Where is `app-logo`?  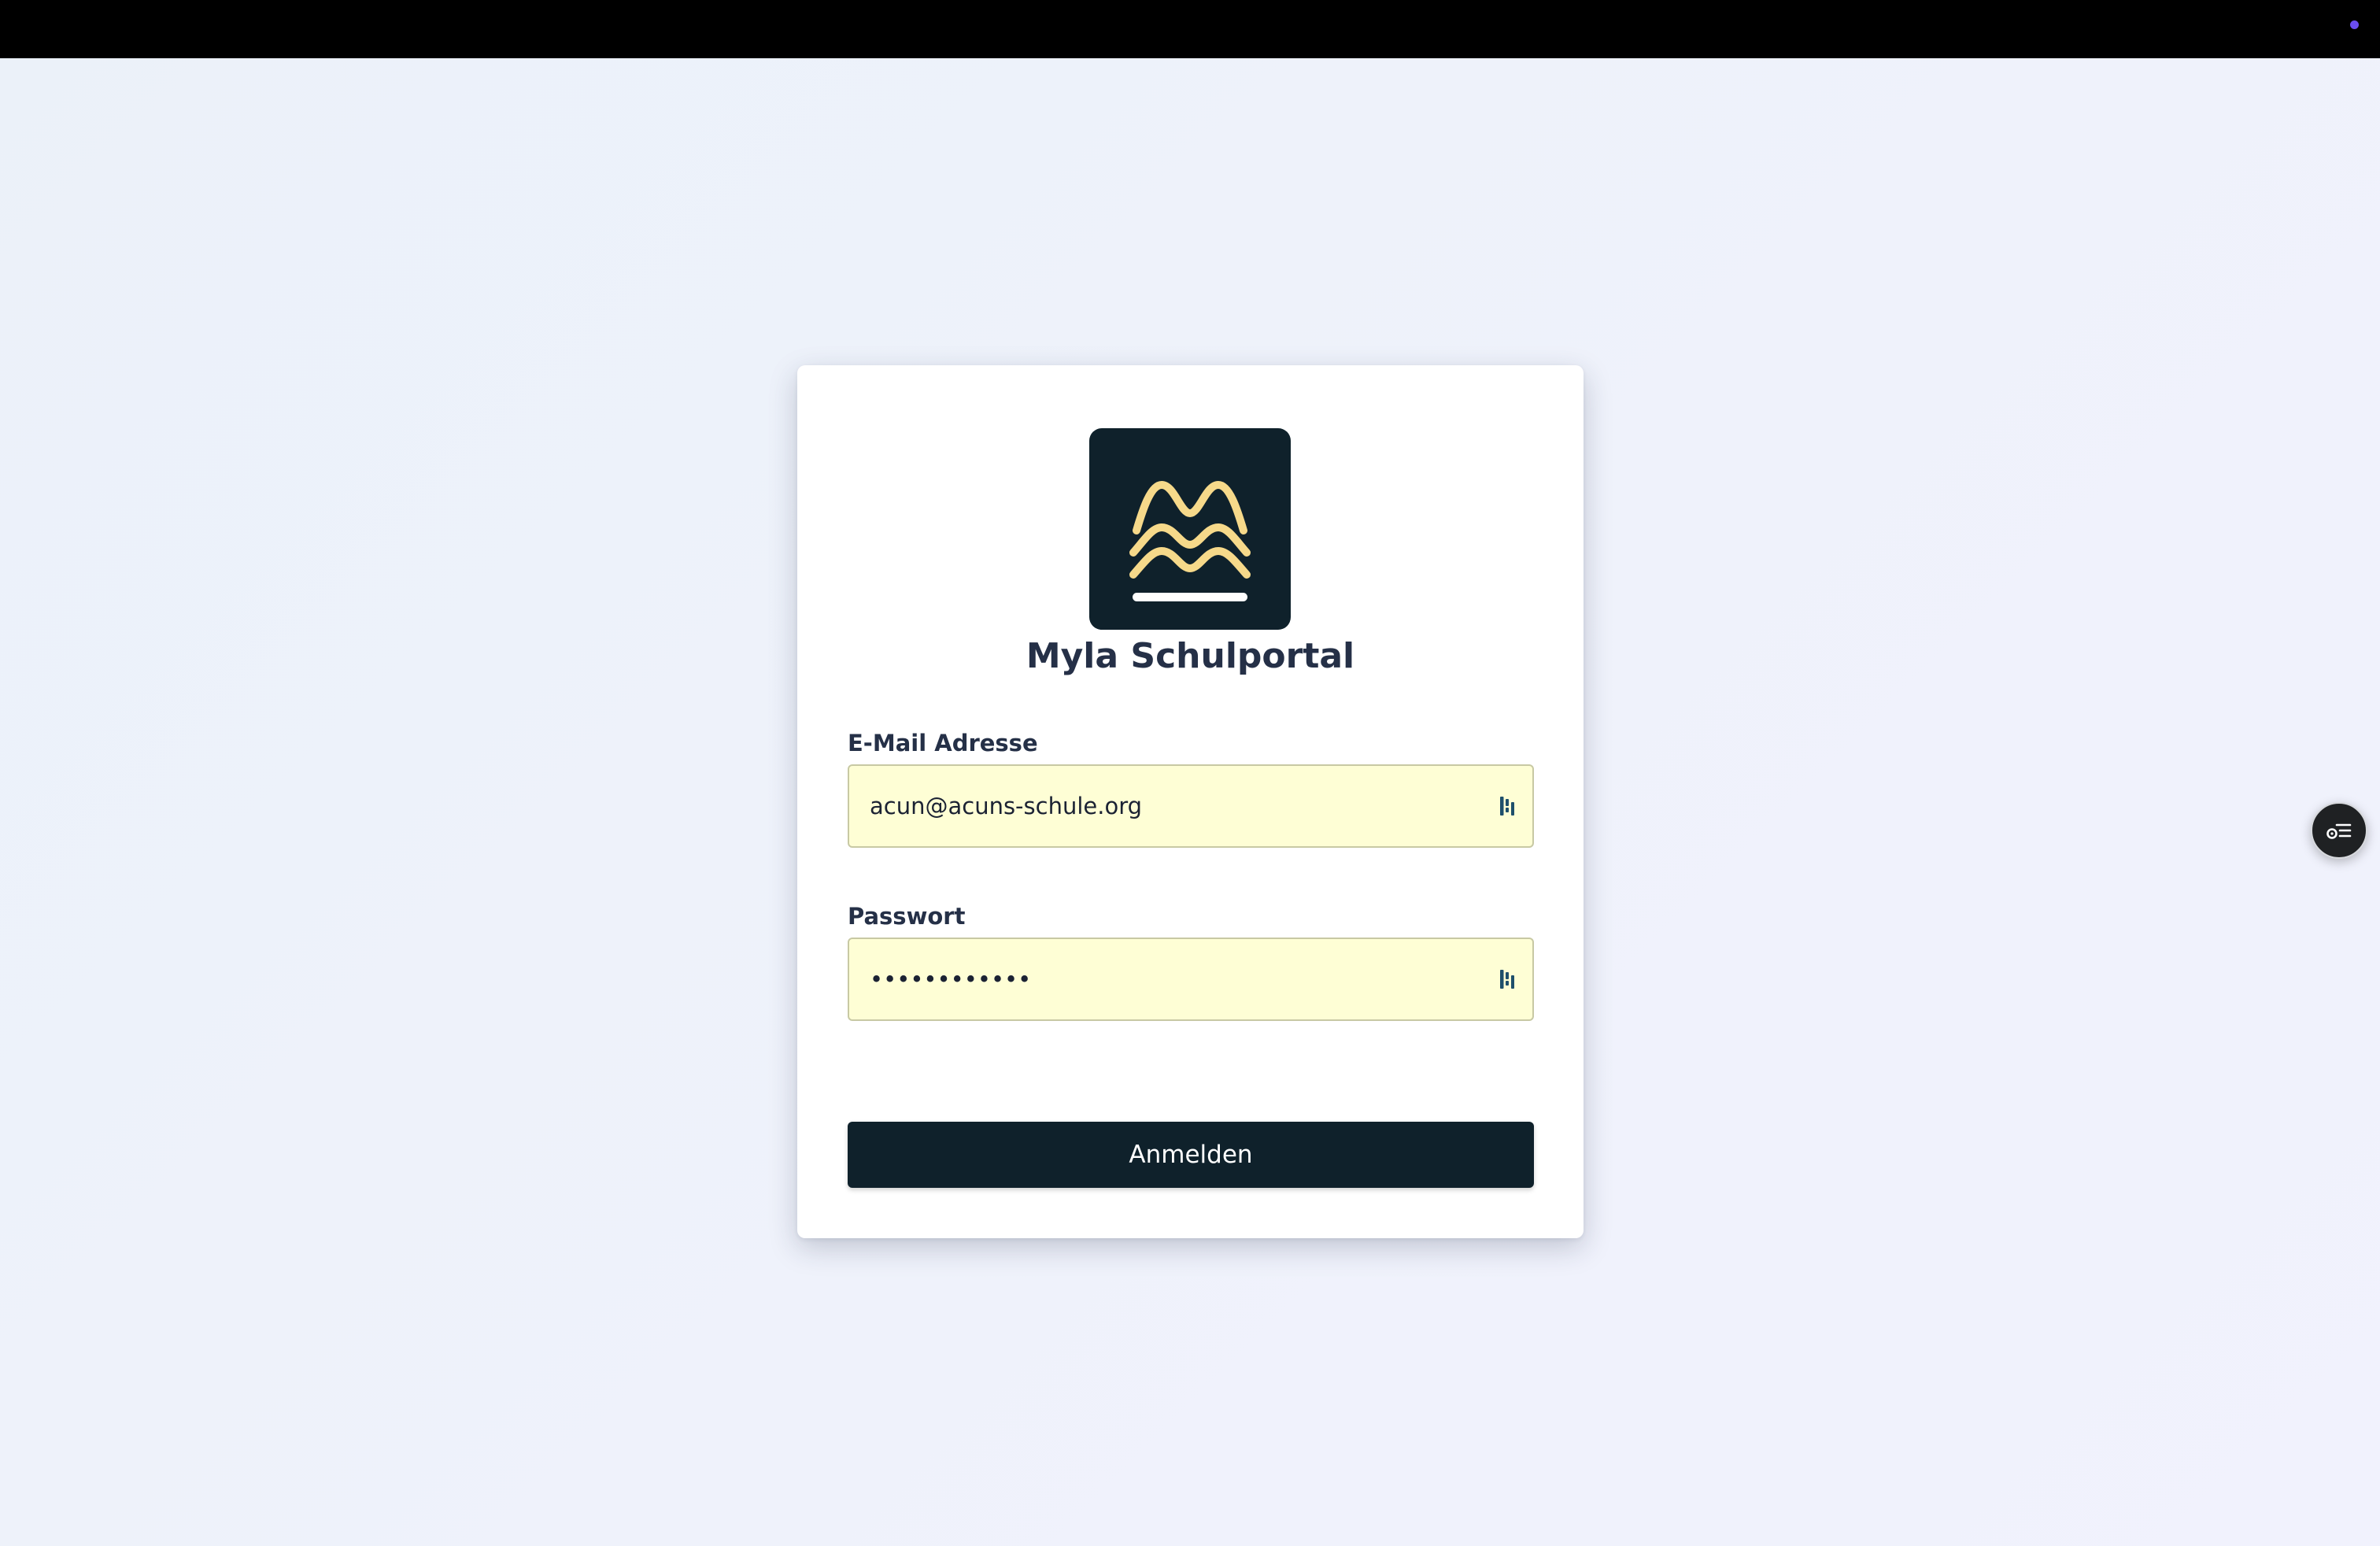 app-logo is located at coordinates (1190, 529).